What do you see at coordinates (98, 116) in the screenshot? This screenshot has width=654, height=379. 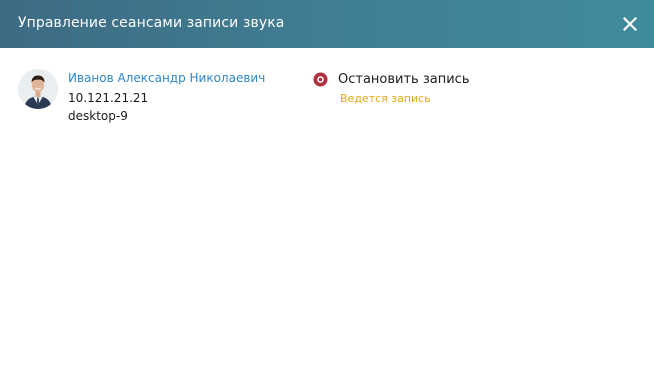 I see `user-hostname: desktop-9` at bounding box center [98, 116].